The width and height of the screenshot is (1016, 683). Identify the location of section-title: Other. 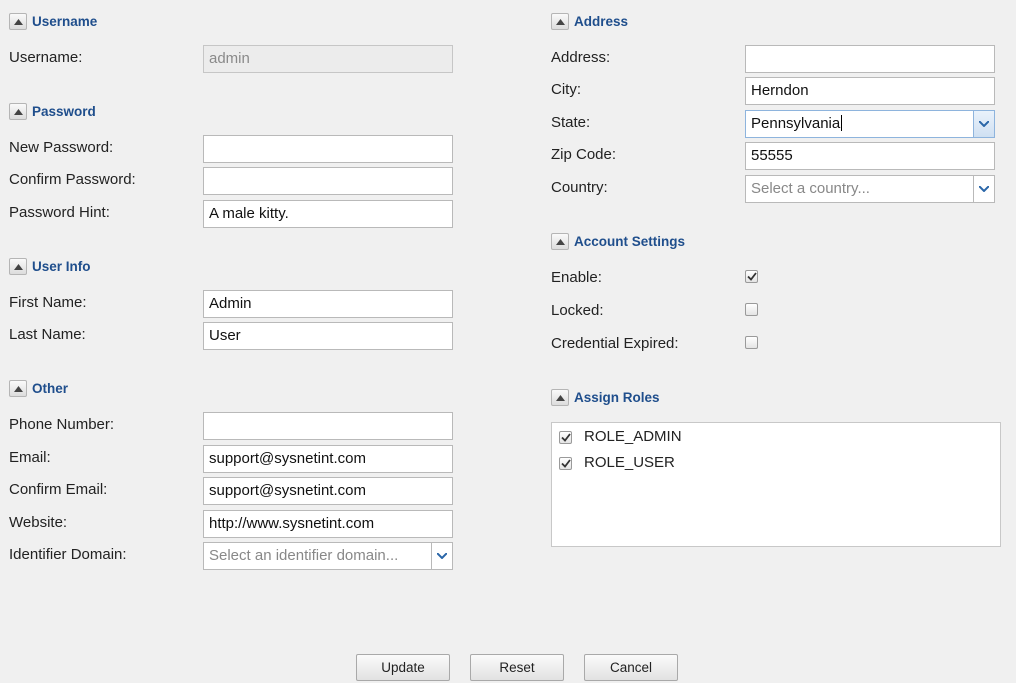
(50, 388).